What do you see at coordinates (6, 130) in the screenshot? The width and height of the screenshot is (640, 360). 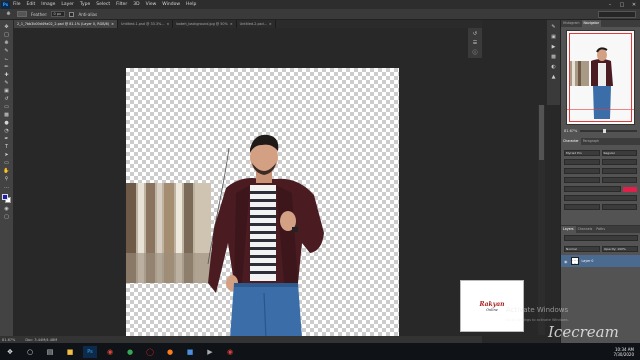 I see `dodge-tool-icon: ◔` at bounding box center [6, 130].